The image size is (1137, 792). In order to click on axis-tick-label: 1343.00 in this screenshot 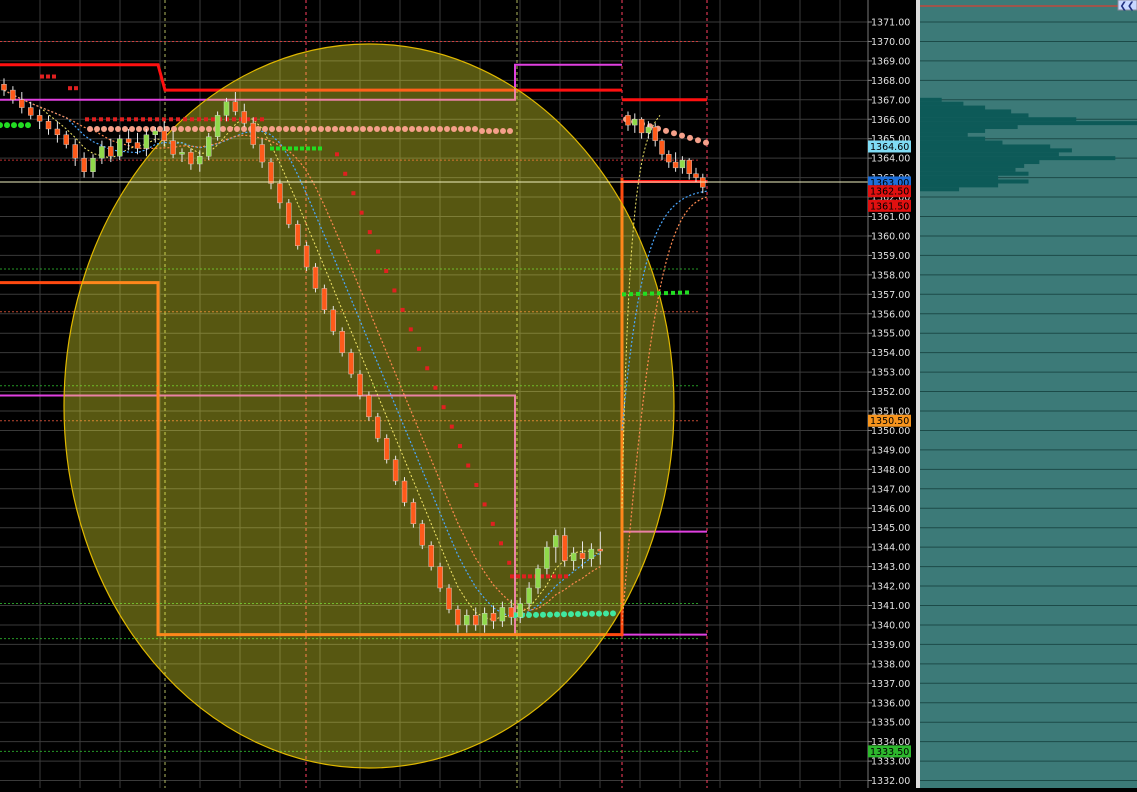, I will do `click(890, 567)`.